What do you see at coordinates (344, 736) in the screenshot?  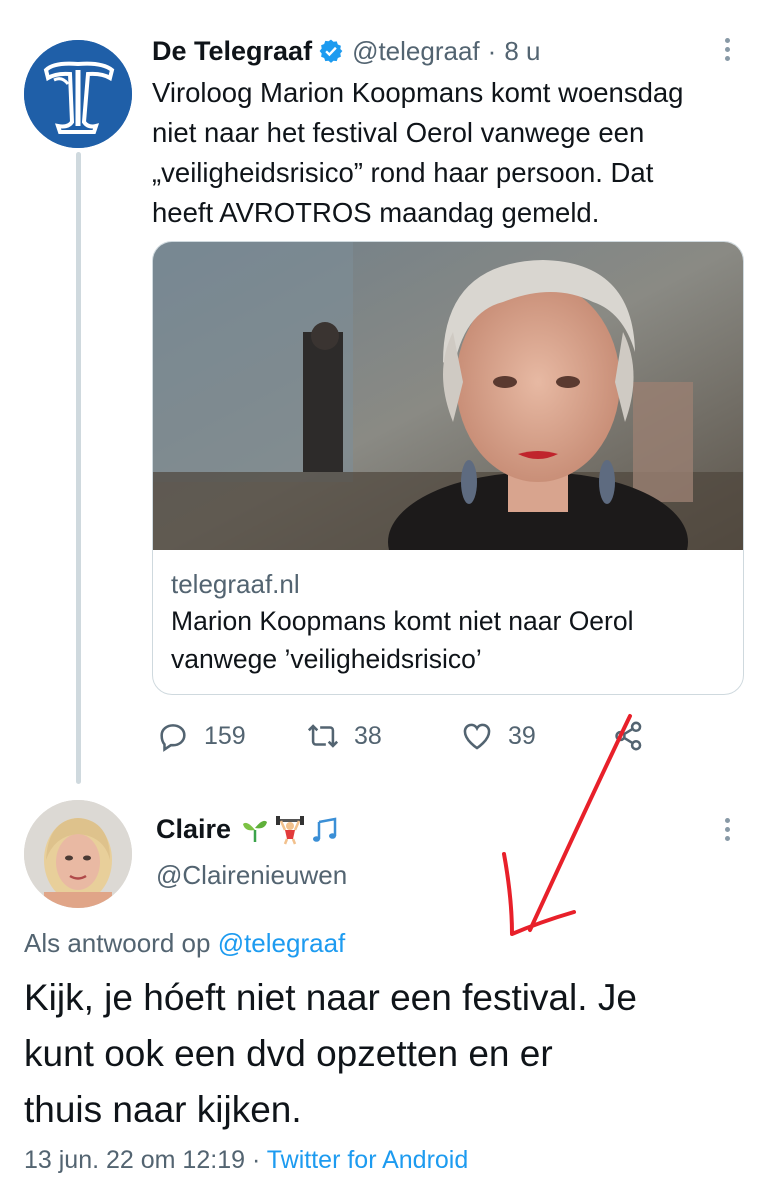 I see `retweet-button: 38` at bounding box center [344, 736].